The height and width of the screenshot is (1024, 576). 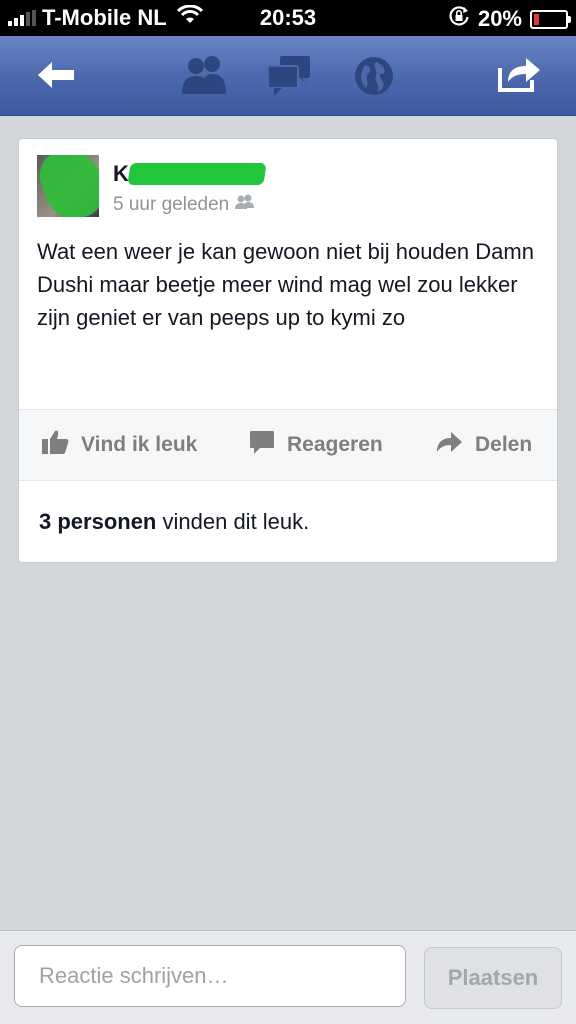 I want to click on like-count: 3 personen, so click(x=98, y=521).